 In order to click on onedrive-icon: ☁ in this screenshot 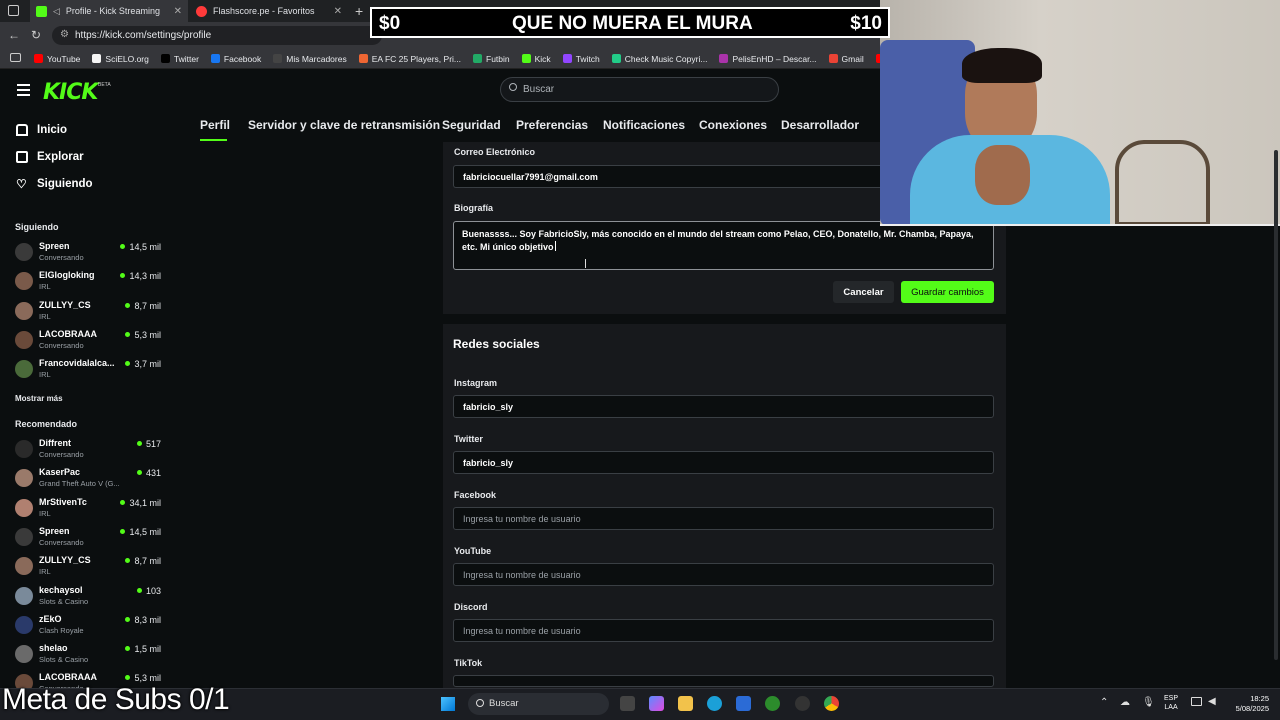, I will do `click(1125, 702)`.